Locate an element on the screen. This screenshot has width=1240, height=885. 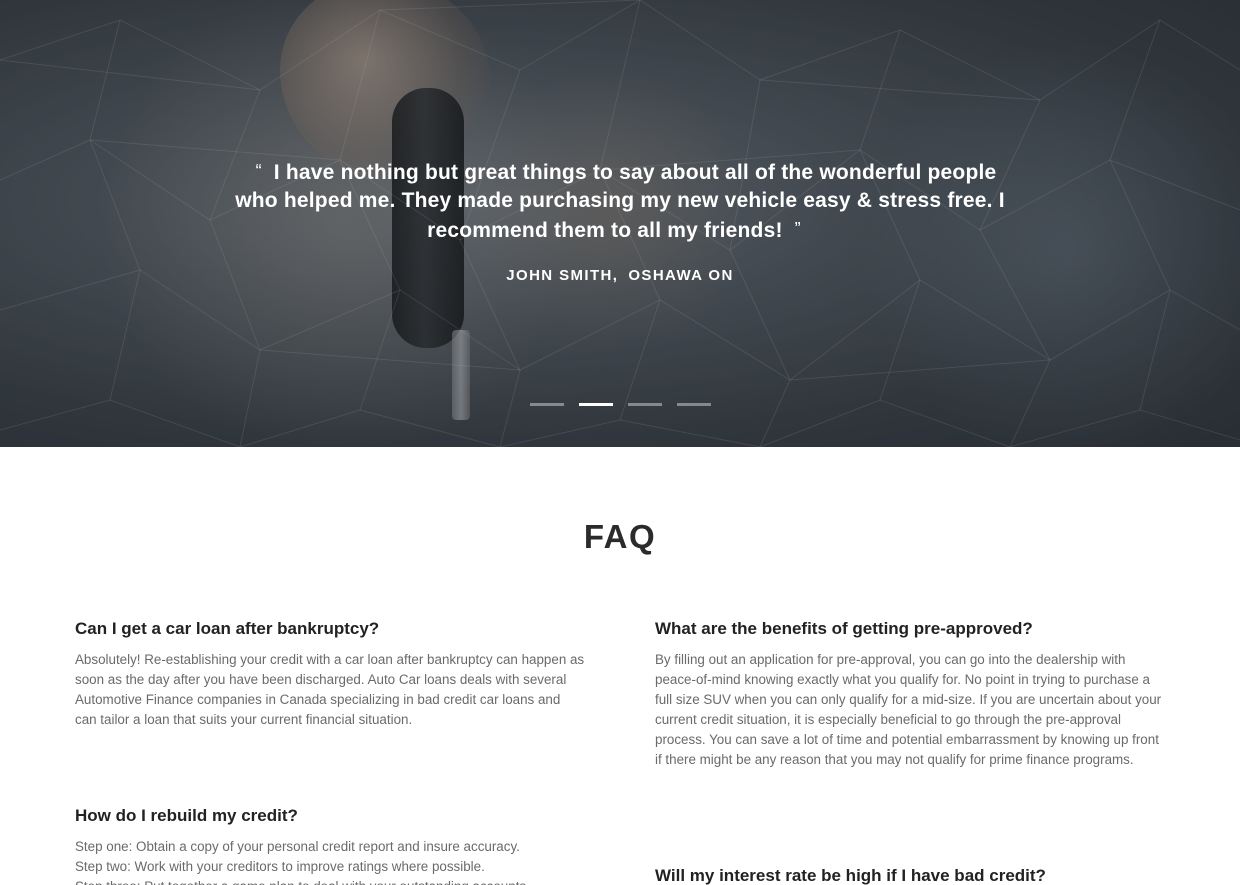
testimonial-author: JOHN SMITH, OSHAWA ON is located at coordinates (620, 275).